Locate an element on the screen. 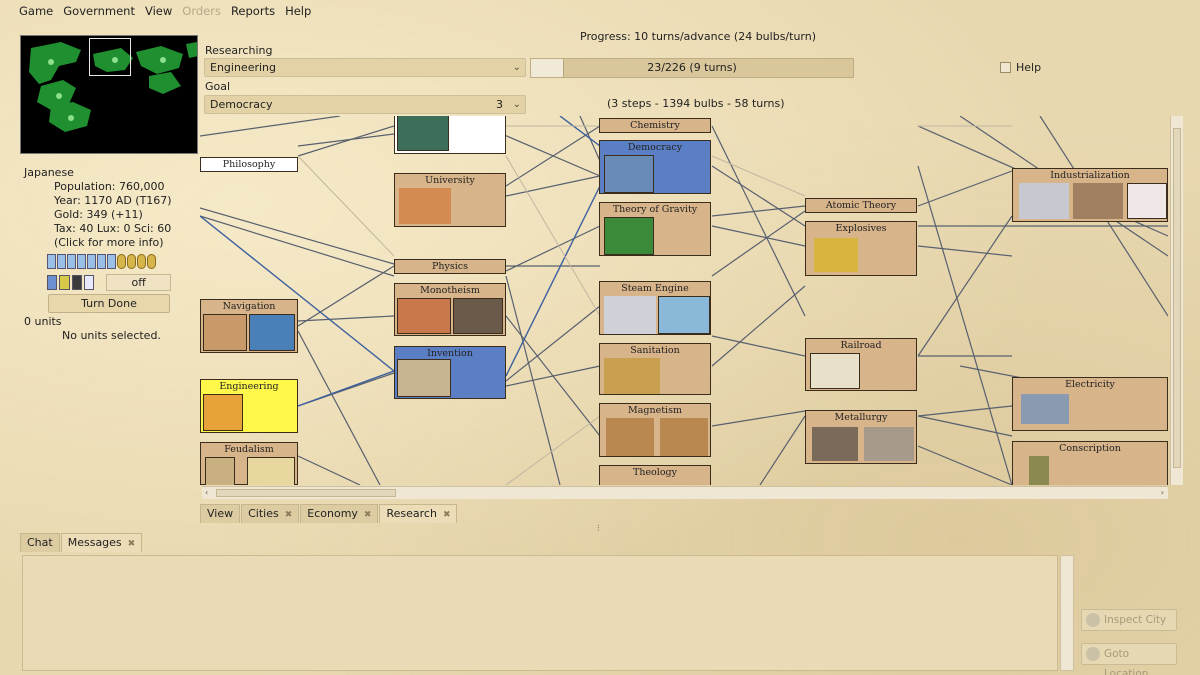  scroll-right-icon: › is located at coordinates (1162, 492).